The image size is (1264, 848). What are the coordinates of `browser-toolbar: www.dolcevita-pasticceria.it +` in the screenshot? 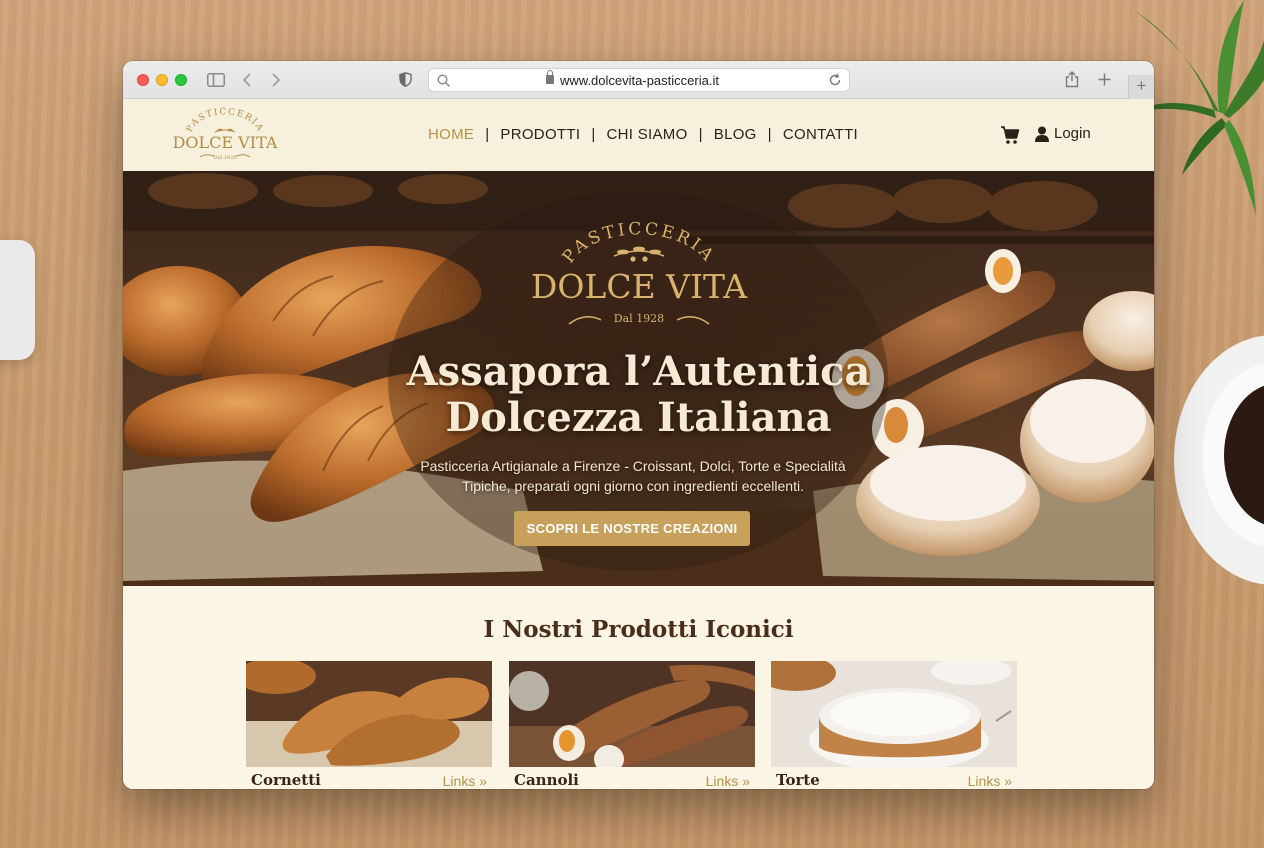 It's located at (638, 80).